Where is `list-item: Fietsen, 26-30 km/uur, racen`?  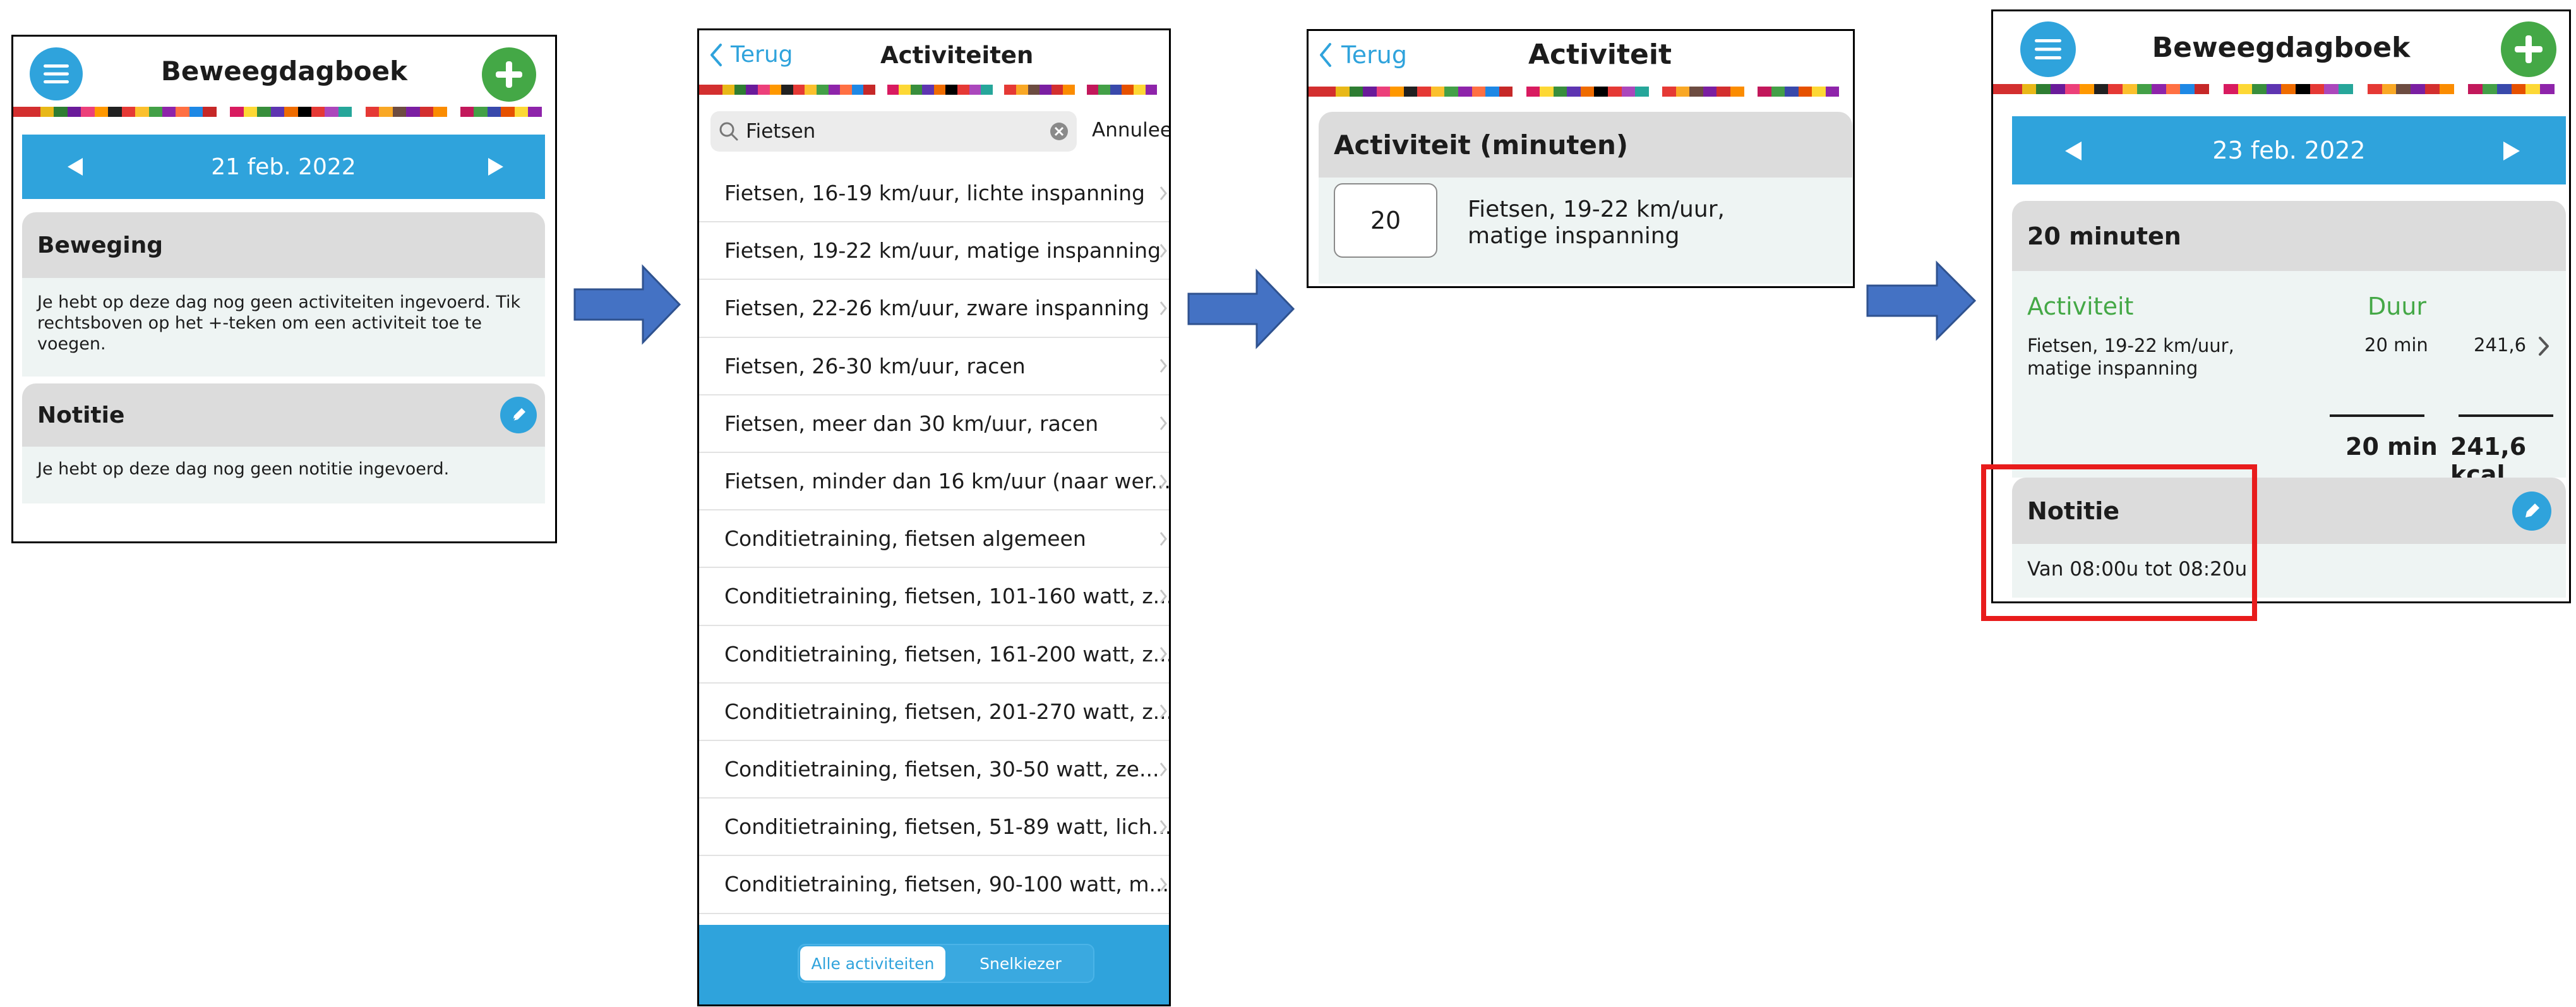
list-item: Fietsen, 26-30 km/uur, racen is located at coordinates (934, 366).